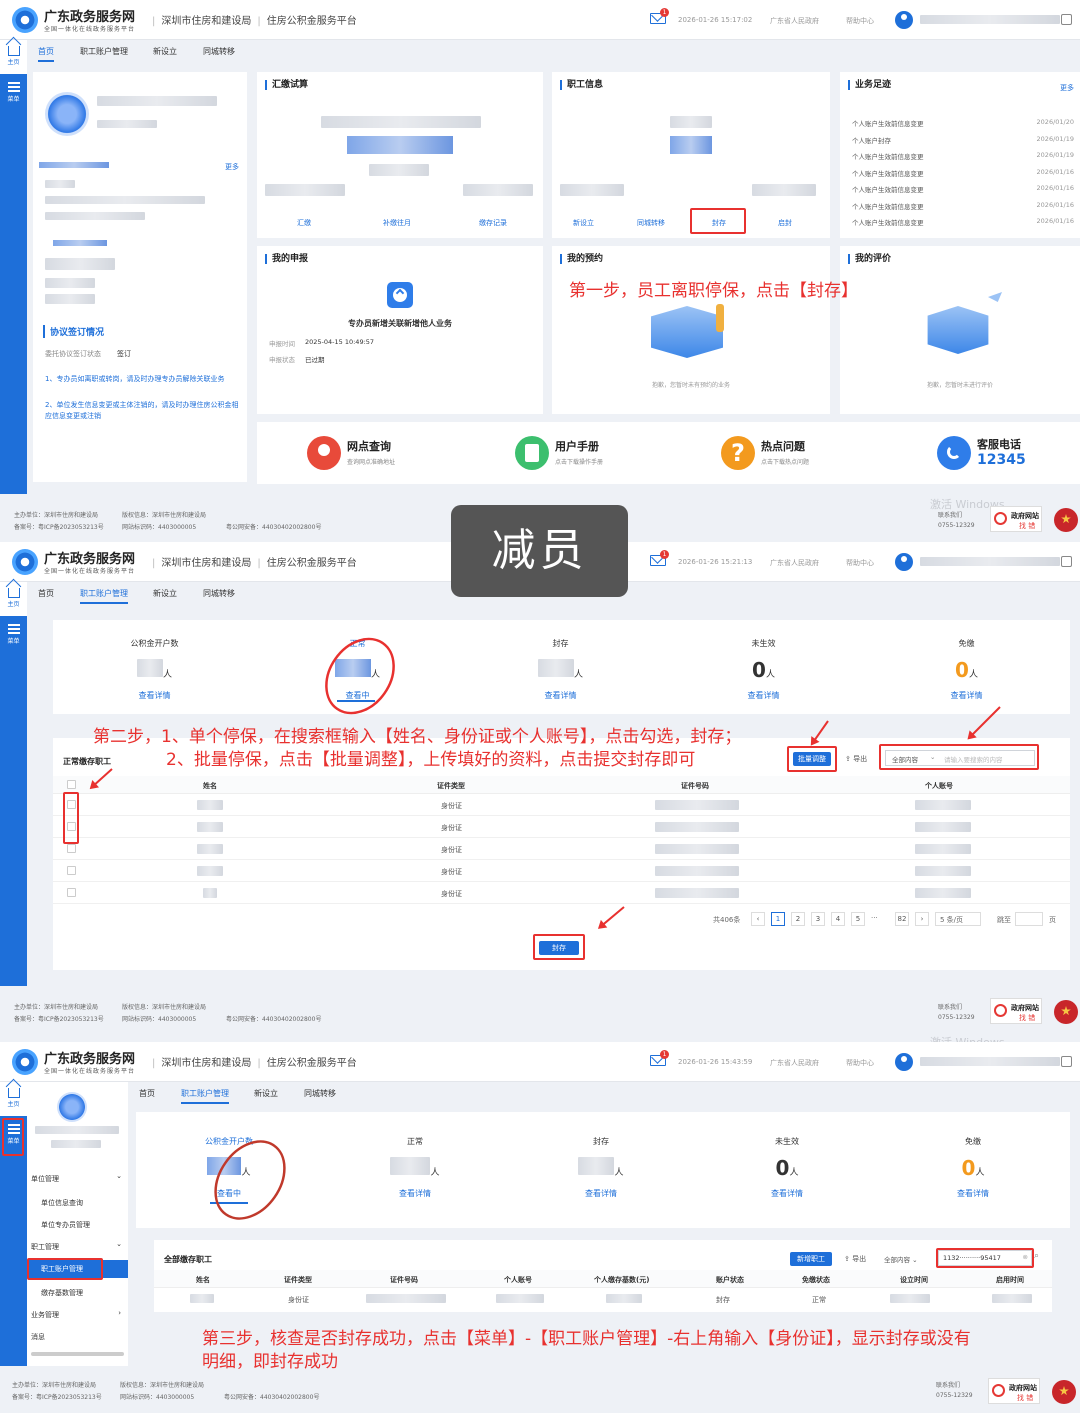  Describe the element at coordinates (13, 87) in the screenshot. I see `menu-icon` at that location.